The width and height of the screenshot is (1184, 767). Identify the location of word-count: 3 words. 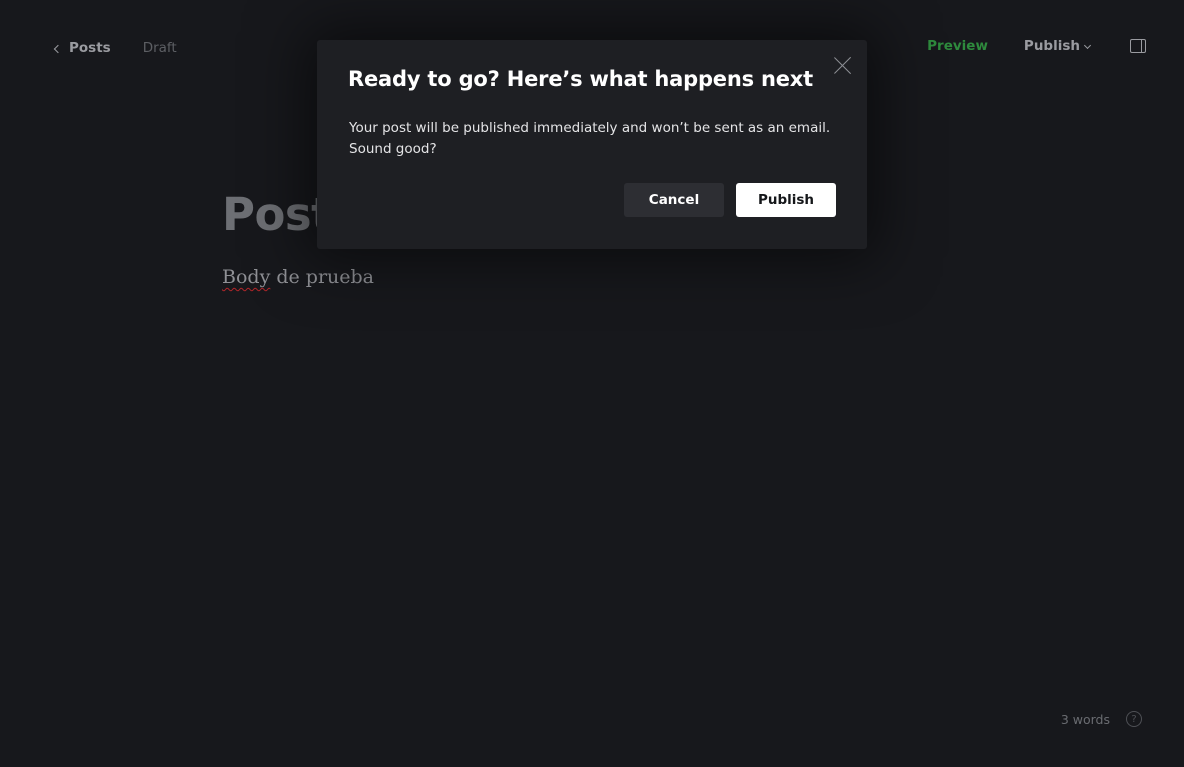
(1085, 719).